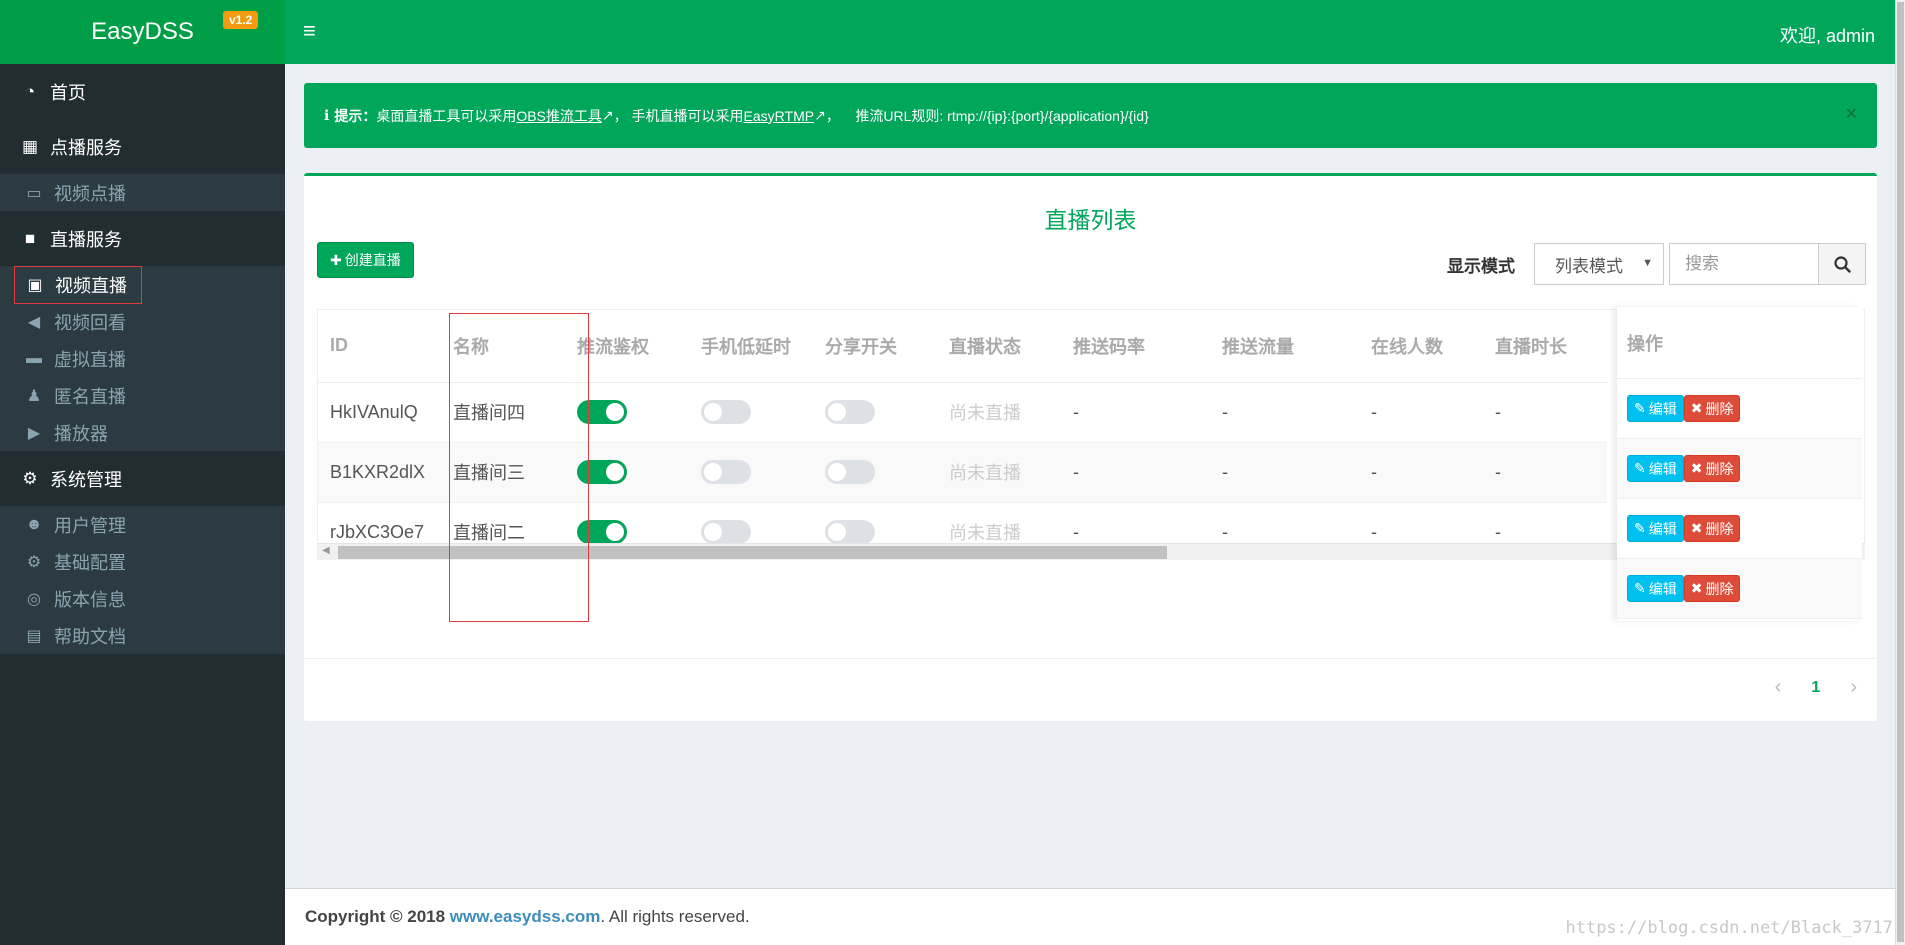 The width and height of the screenshot is (1905, 945). I want to click on sidebar-item-label: 点播服务, so click(86, 147).